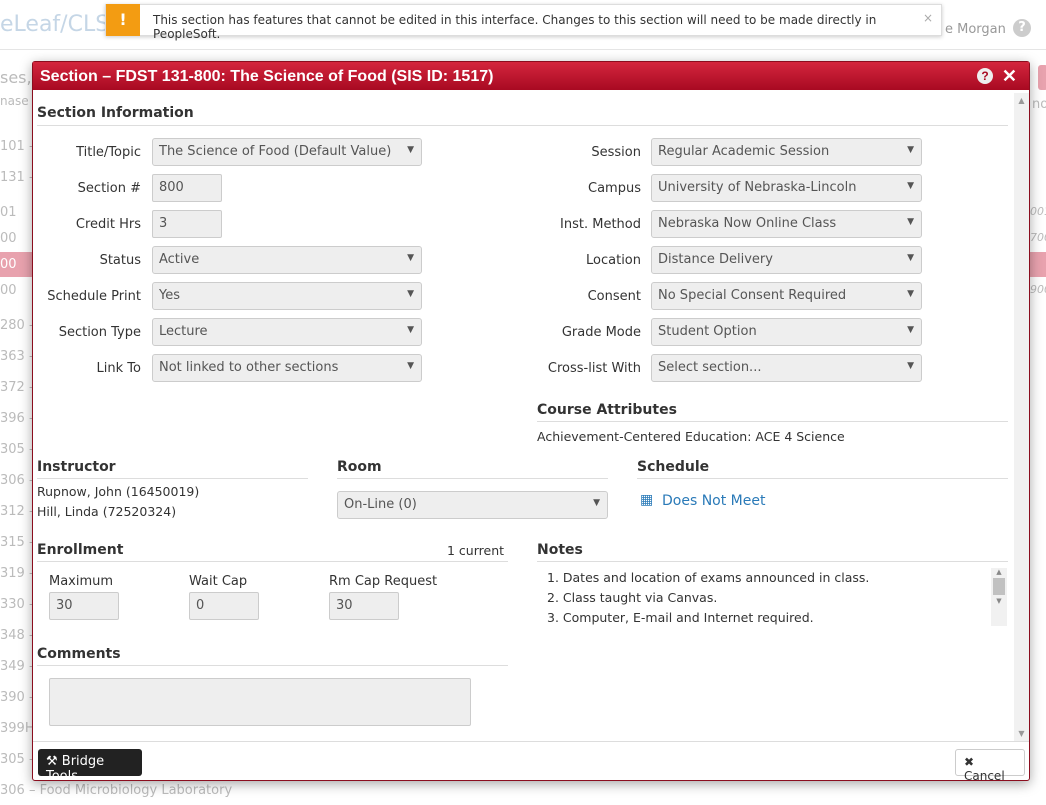 The image size is (1046, 805). What do you see at coordinates (747, 223) in the screenshot?
I see `select-value: Nebraska Now Online Class` at bounding box center [747, 223].